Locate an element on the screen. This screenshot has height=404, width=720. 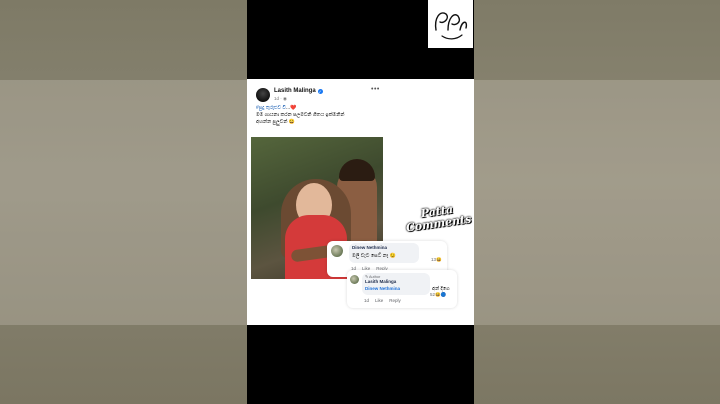
commenter-avatar is located at coordinates (337, 251).